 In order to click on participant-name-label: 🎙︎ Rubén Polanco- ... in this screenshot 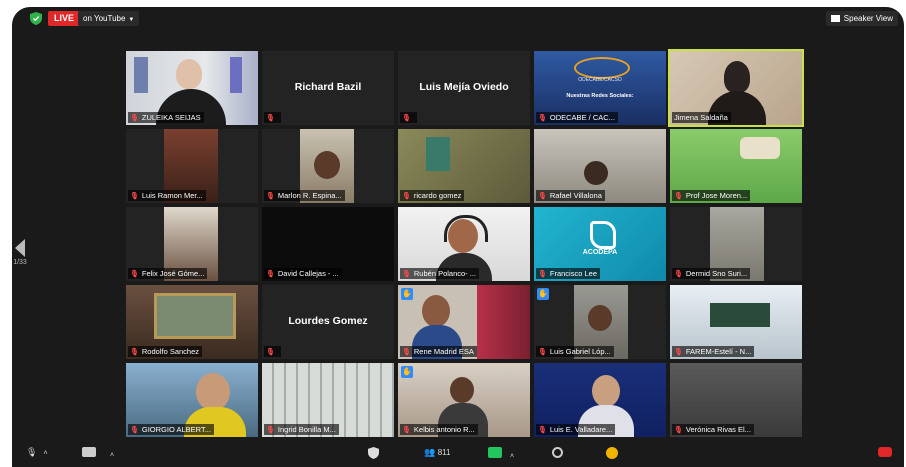, I will do `click(440, 273)`.